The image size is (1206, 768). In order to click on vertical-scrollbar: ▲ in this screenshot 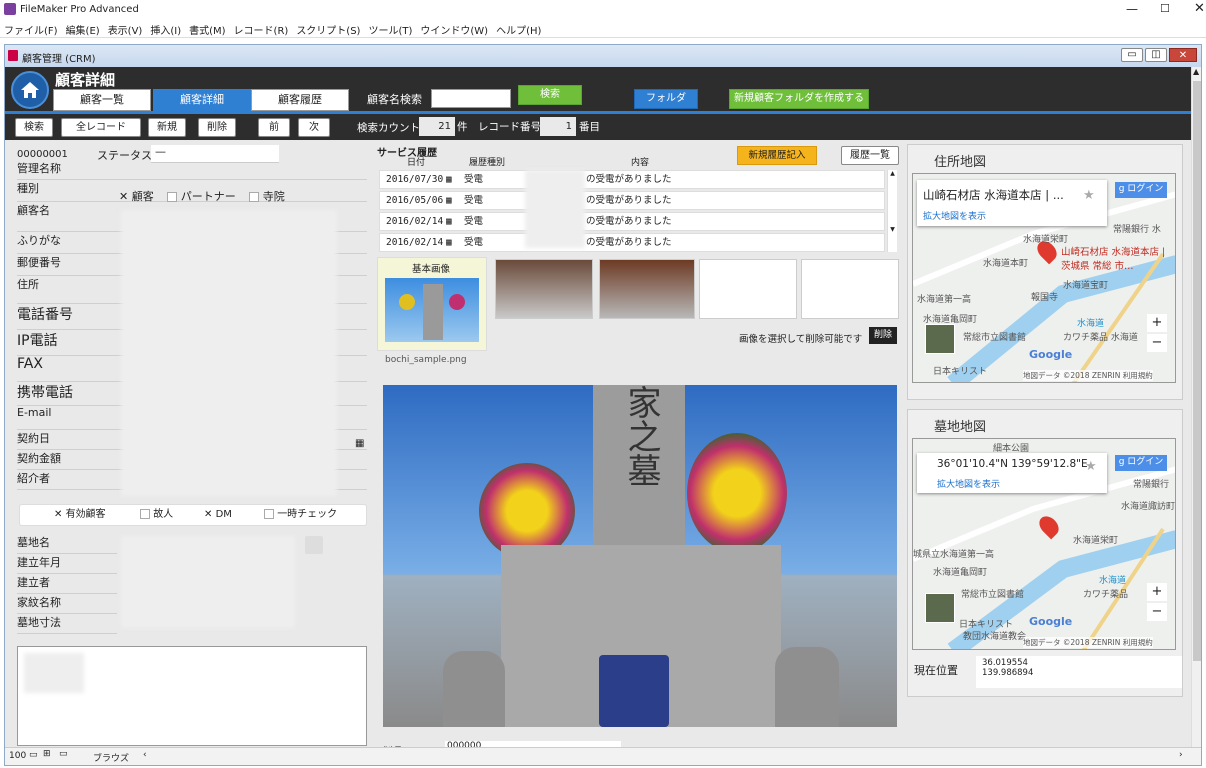, I will do `click(1196, 407)`.